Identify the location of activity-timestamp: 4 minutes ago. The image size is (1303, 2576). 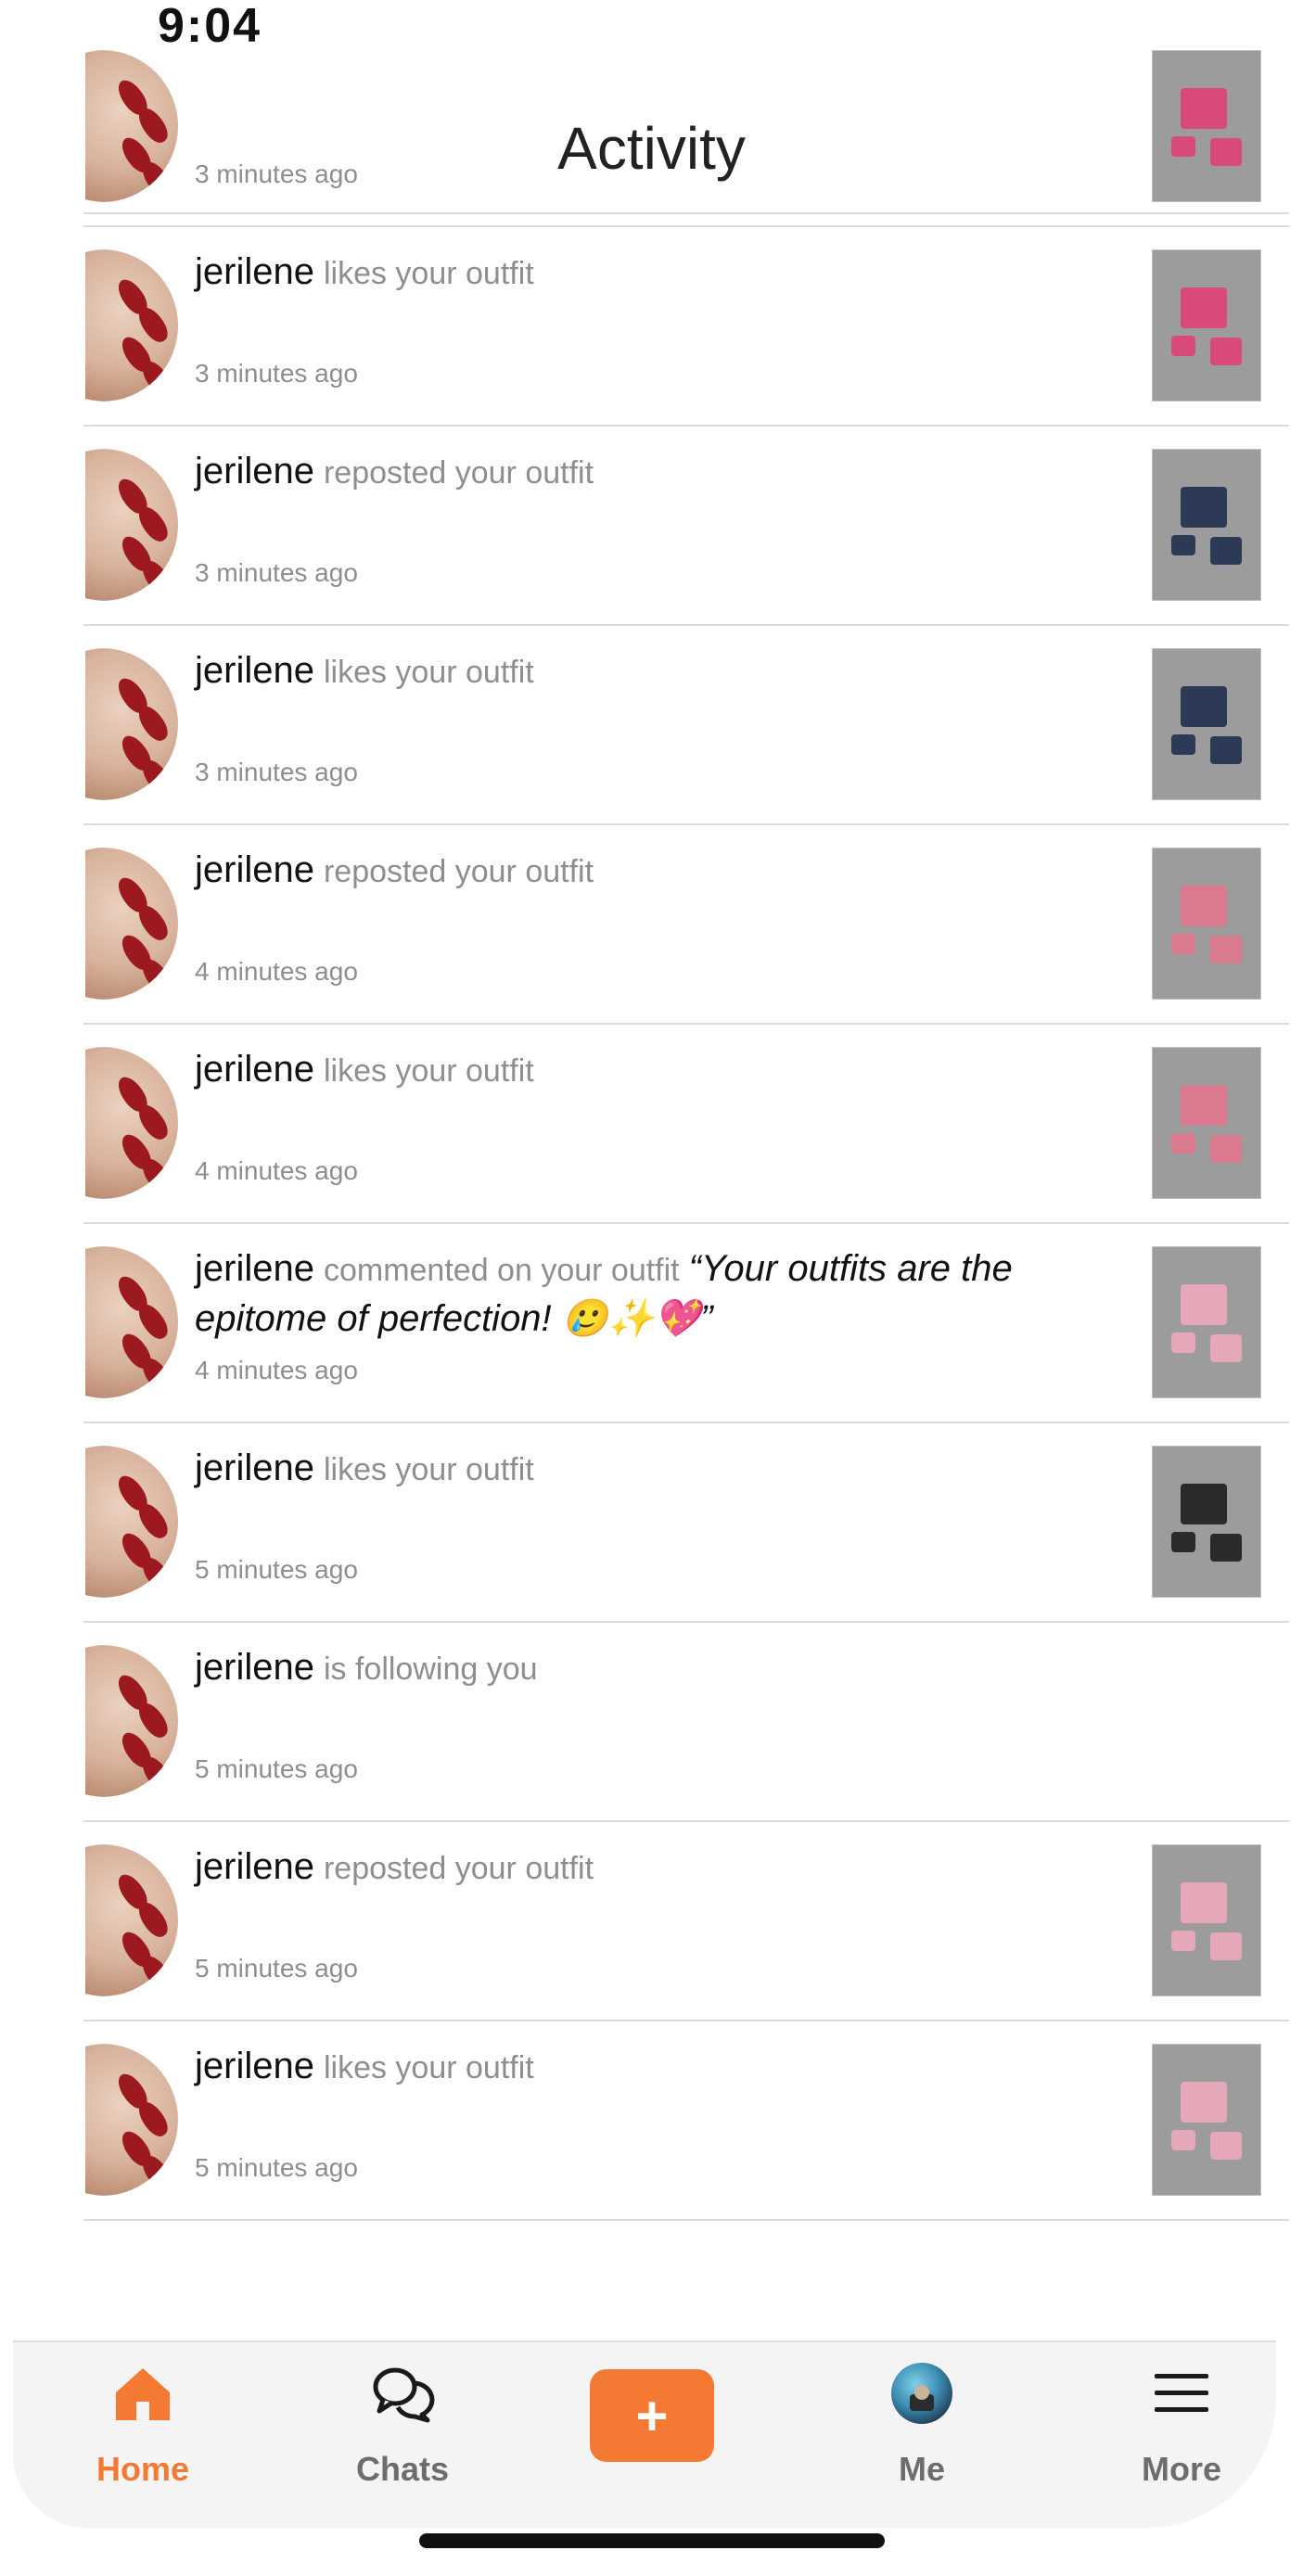
(276, 1170).